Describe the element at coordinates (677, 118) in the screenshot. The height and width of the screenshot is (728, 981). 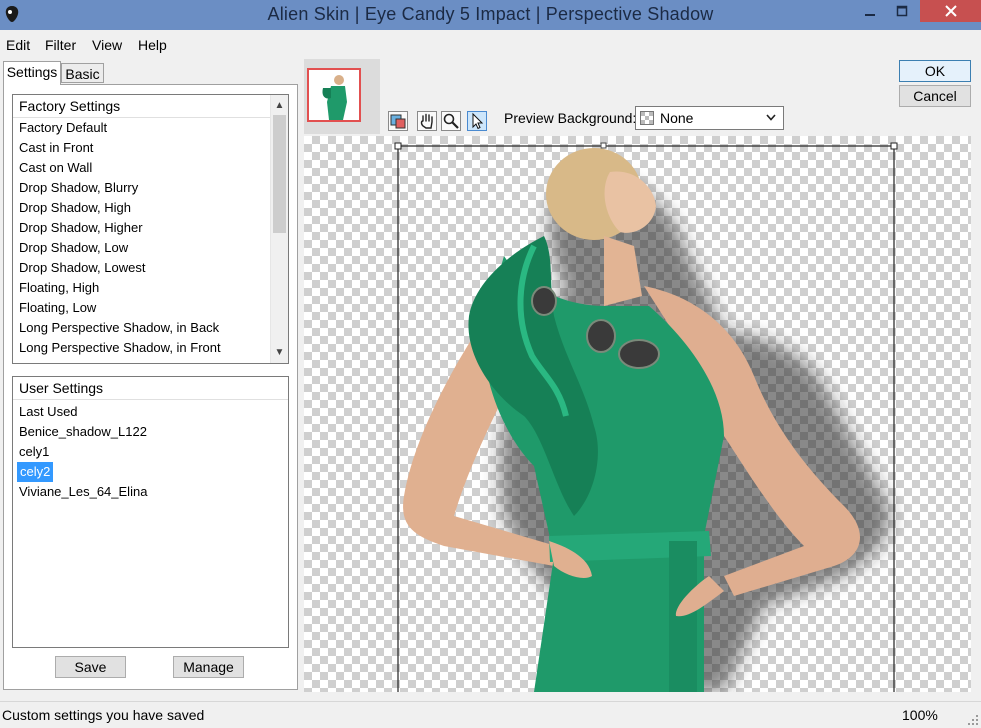
I see `preview-background-value: None` at that location.